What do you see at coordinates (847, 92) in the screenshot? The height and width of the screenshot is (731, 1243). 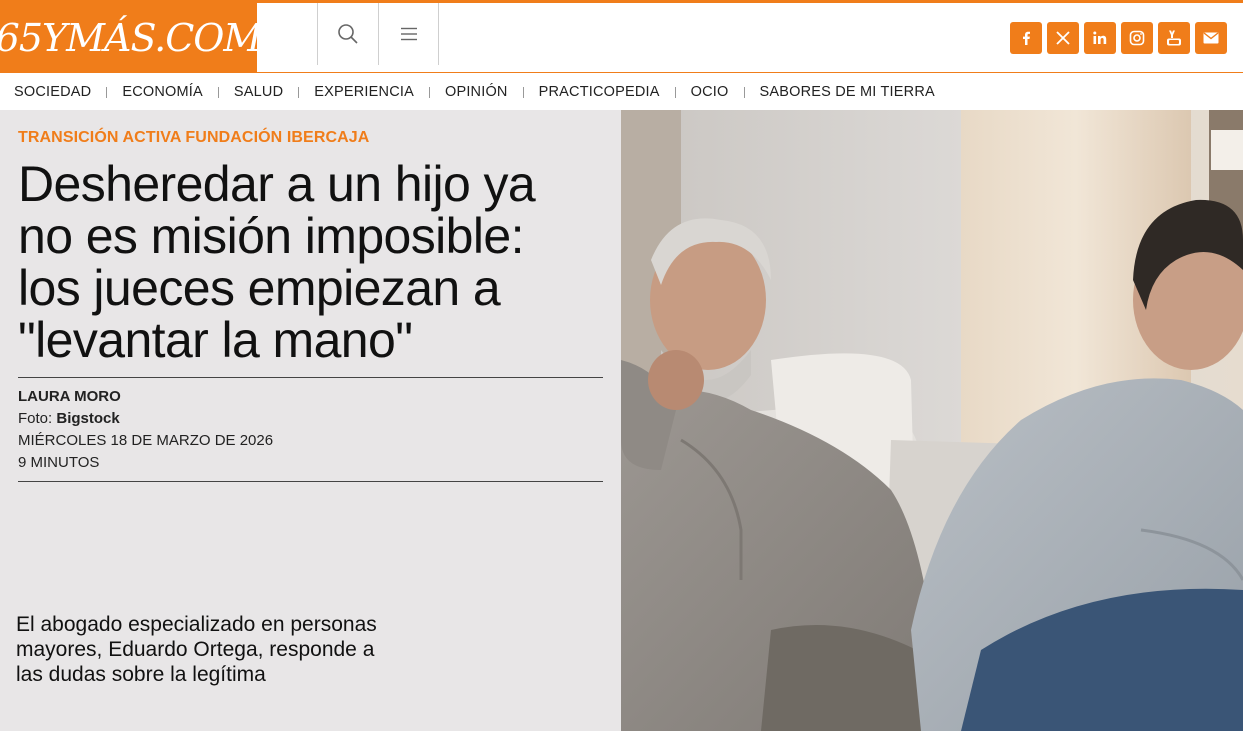 I see `nav-item-sabores: SABORES DE MI TIERRA` at bounding box center [847, 92].